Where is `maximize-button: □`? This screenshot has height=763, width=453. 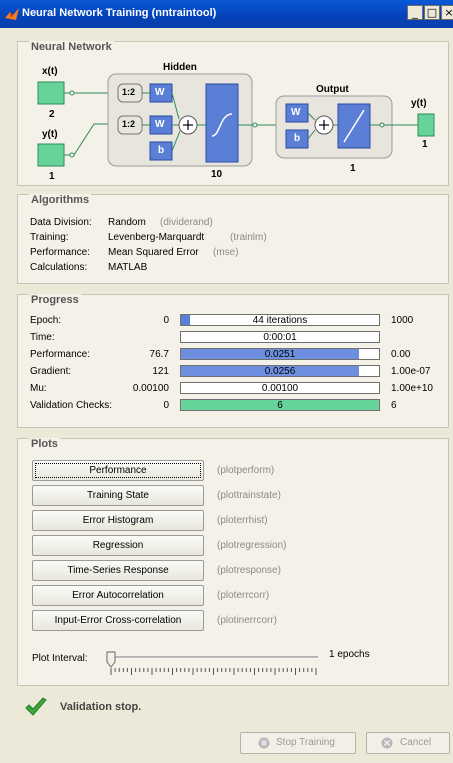
maximize-button: □ is located at coordinates (432, 12).